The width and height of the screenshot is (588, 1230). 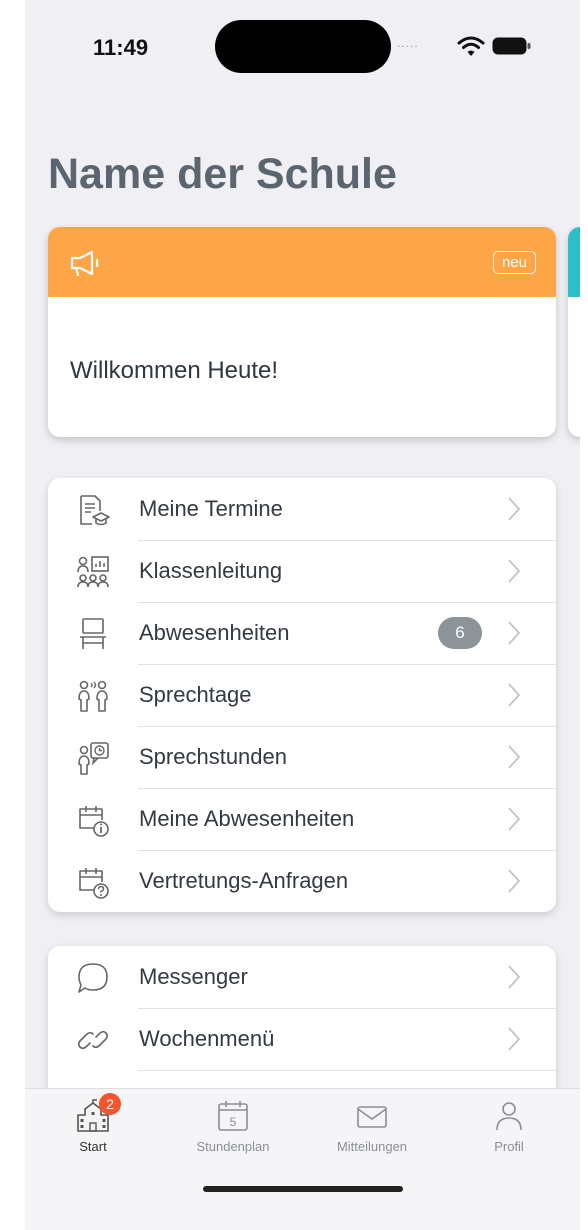 I want to click on announcement-header: neu, so click(x=302, y=262).